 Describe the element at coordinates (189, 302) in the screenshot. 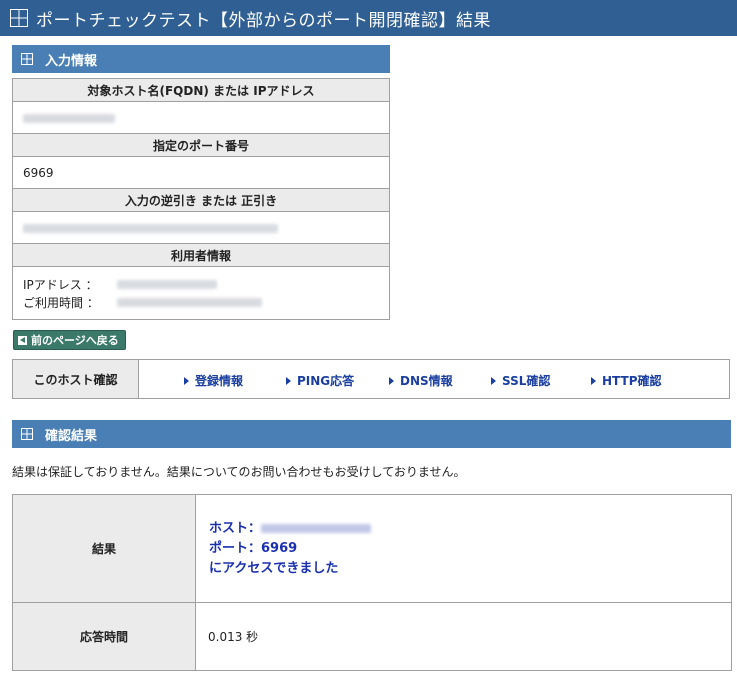

I see `redacted-time` at that location.